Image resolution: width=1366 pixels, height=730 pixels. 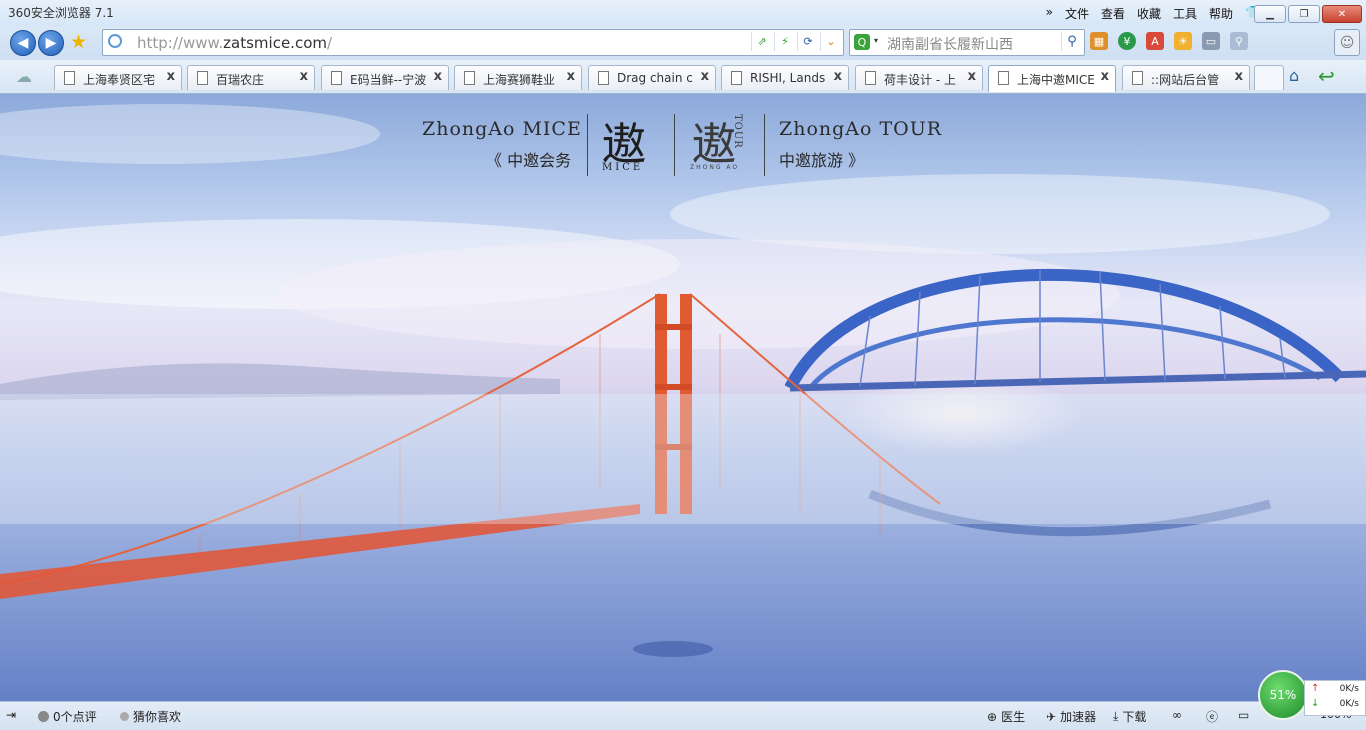 What do you see at coordinates (1243, 715) in the screenshot?
I see `window-icon: ▭` at bounding box center [1243, 715].